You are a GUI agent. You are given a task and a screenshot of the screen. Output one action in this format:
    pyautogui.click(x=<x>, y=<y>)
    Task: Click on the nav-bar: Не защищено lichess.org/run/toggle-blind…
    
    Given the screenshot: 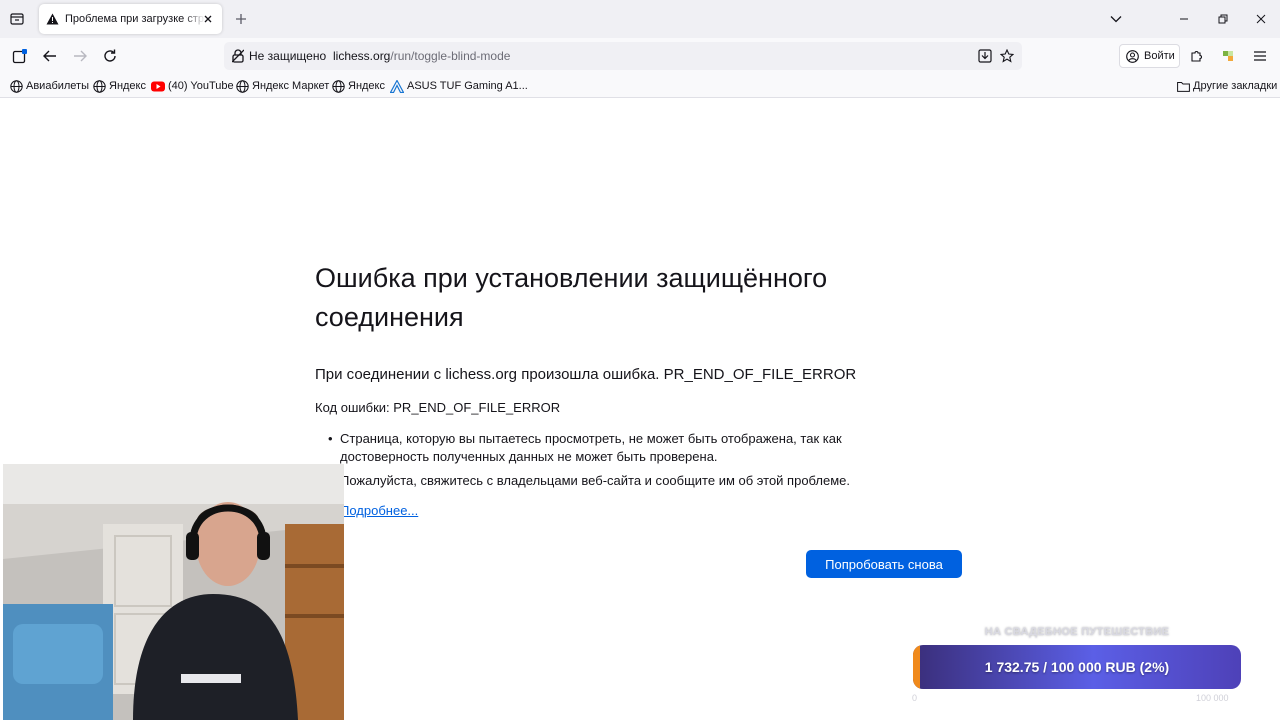 What is the action you would take?
    pyautogui.click(x=640, y=56)
    